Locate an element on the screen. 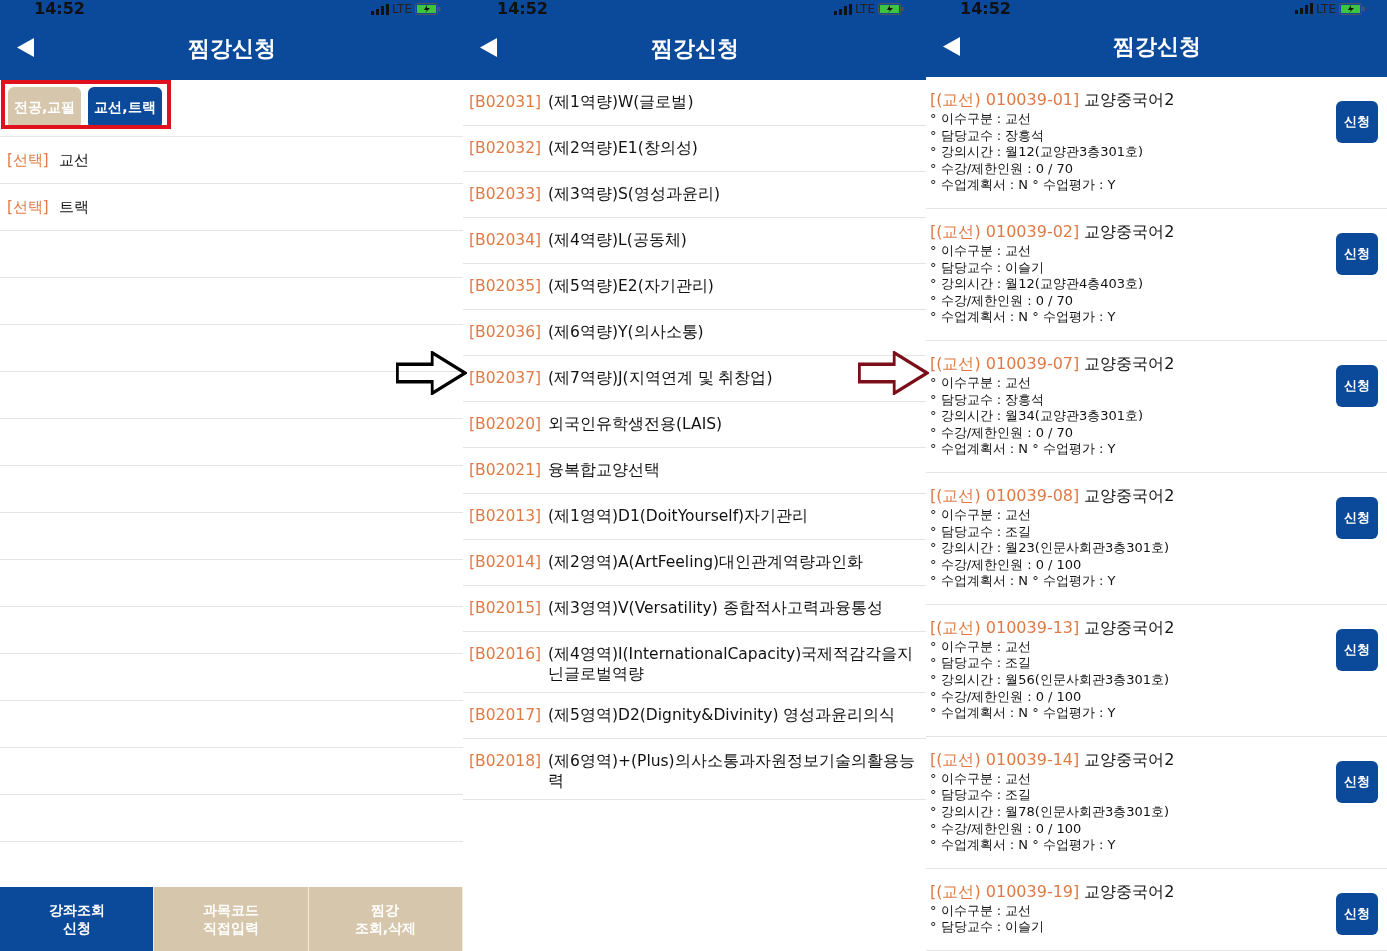 Image resolution: width=1387 pixels, height=951 pixels. subject-item: [B02013] (제1영역)D1(DoitYourself)자기관리 is located at coordinates (694, 517).